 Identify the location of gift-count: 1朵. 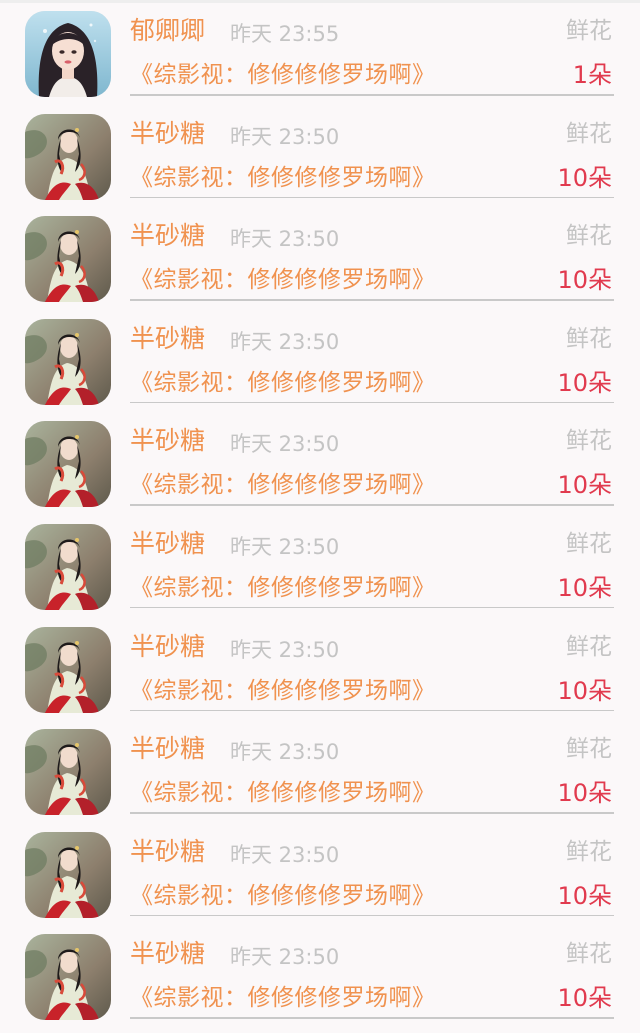
(592, 75).